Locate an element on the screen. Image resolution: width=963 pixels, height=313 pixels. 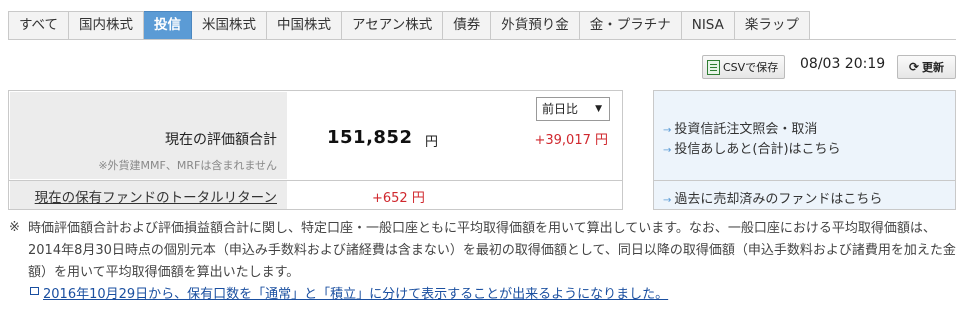
dropdown-arrow-icon: ▼ is located at coordinates (598, 109).